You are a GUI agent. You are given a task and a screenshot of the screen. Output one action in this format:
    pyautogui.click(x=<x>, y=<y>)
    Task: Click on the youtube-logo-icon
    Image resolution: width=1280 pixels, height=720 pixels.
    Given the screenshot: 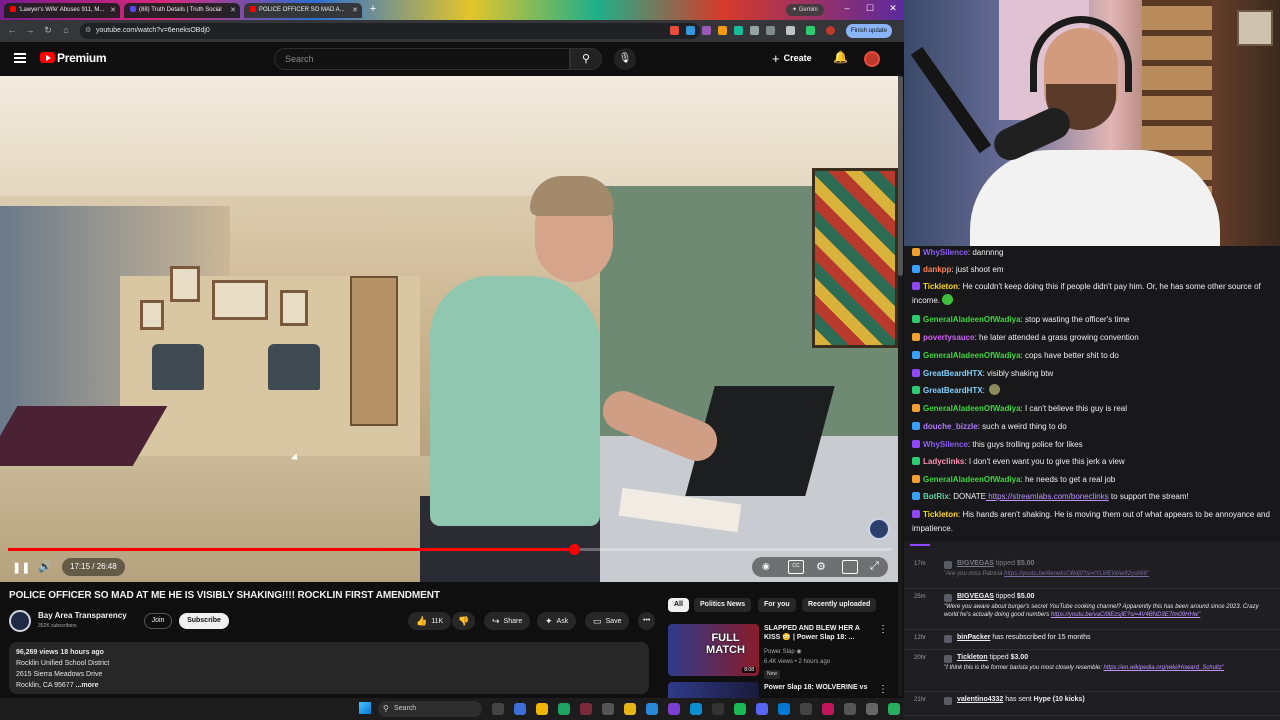 What is the action you would take?
    pyautogui.click(x=47, y=57)
    